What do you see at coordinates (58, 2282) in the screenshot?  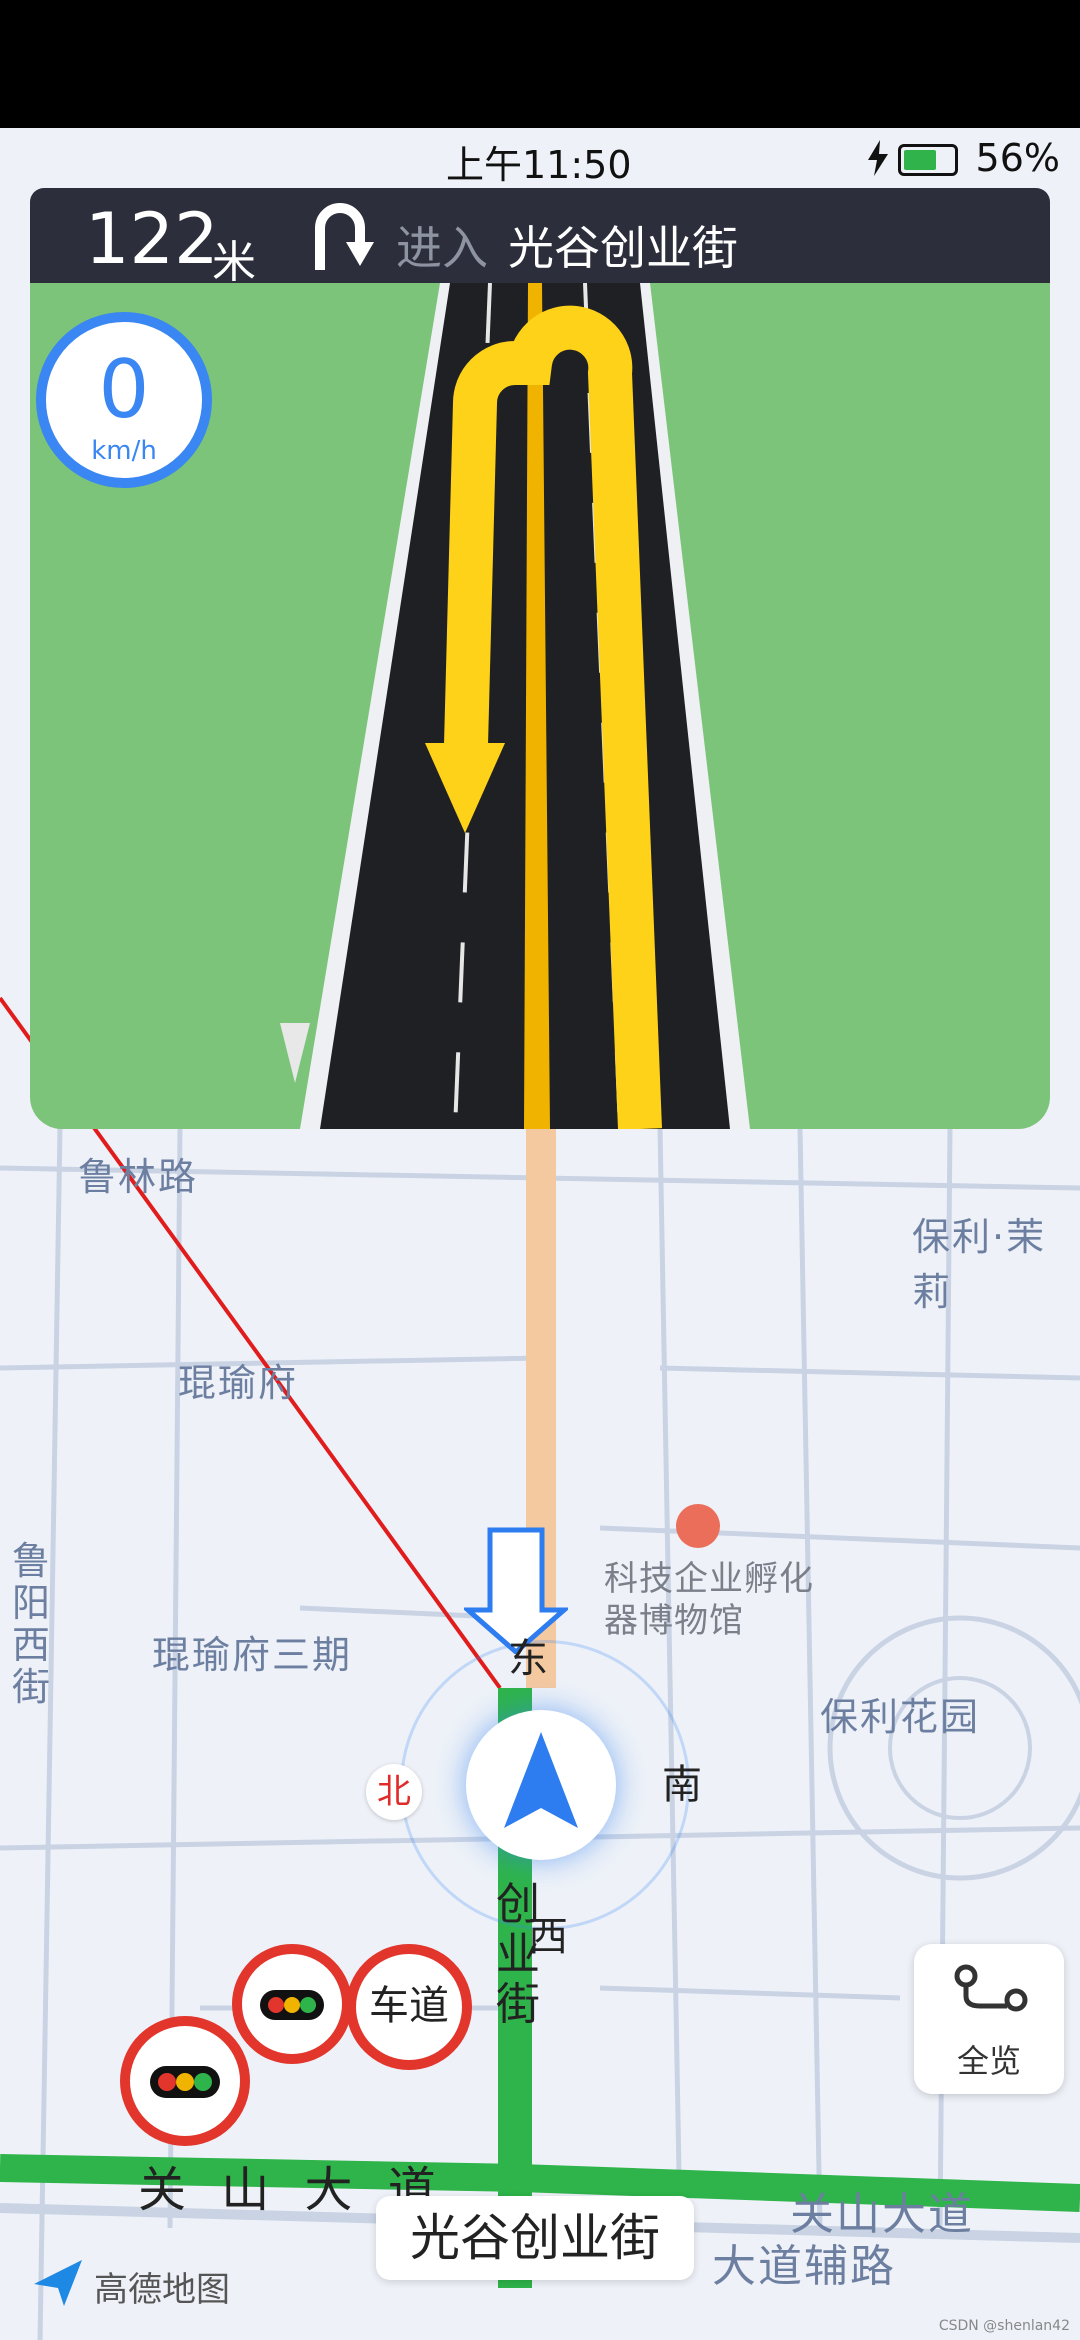 I see `amap-logo-icon` at bounding box center [58, 2282].